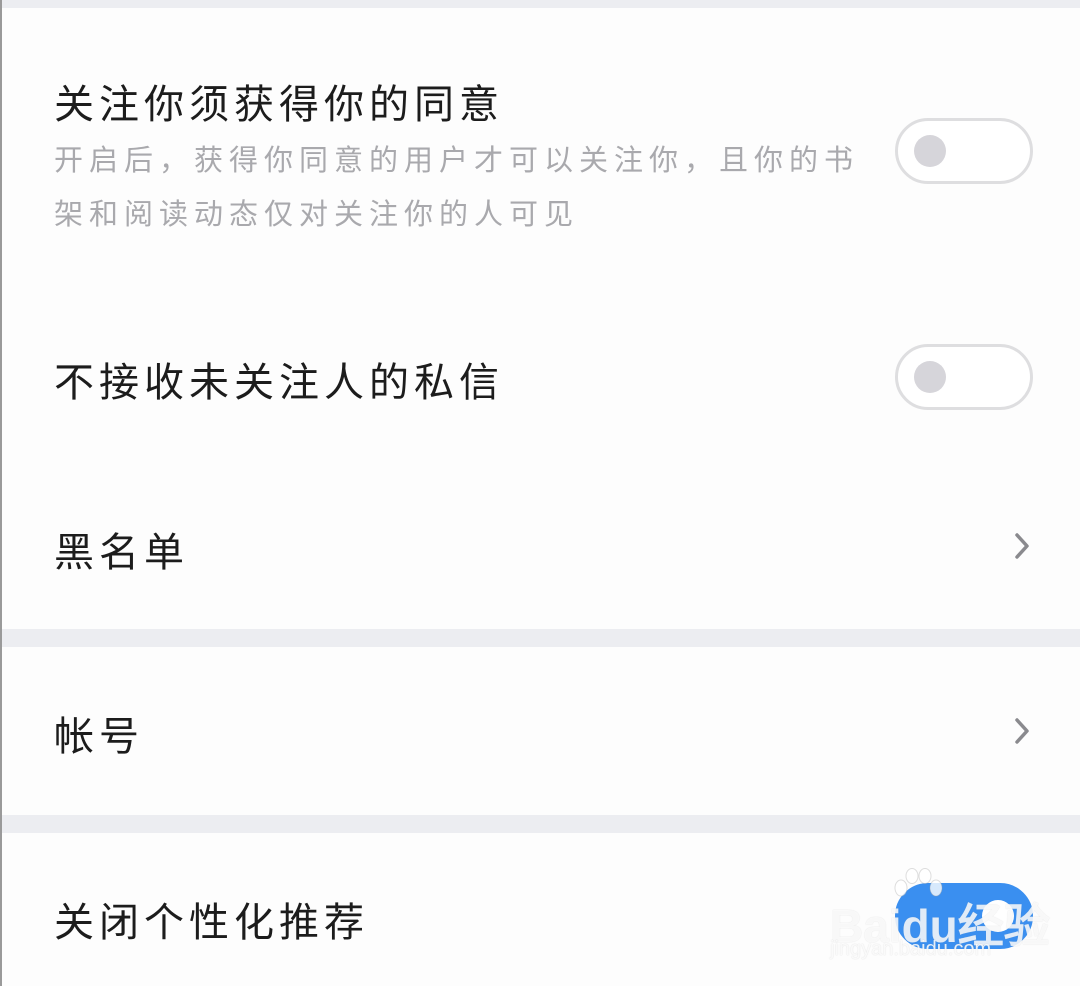  What do you see at coordinates (964, 377) in the screenshot?
I see `no-stranger-messages-toggle` at bounding box center [964, 377].